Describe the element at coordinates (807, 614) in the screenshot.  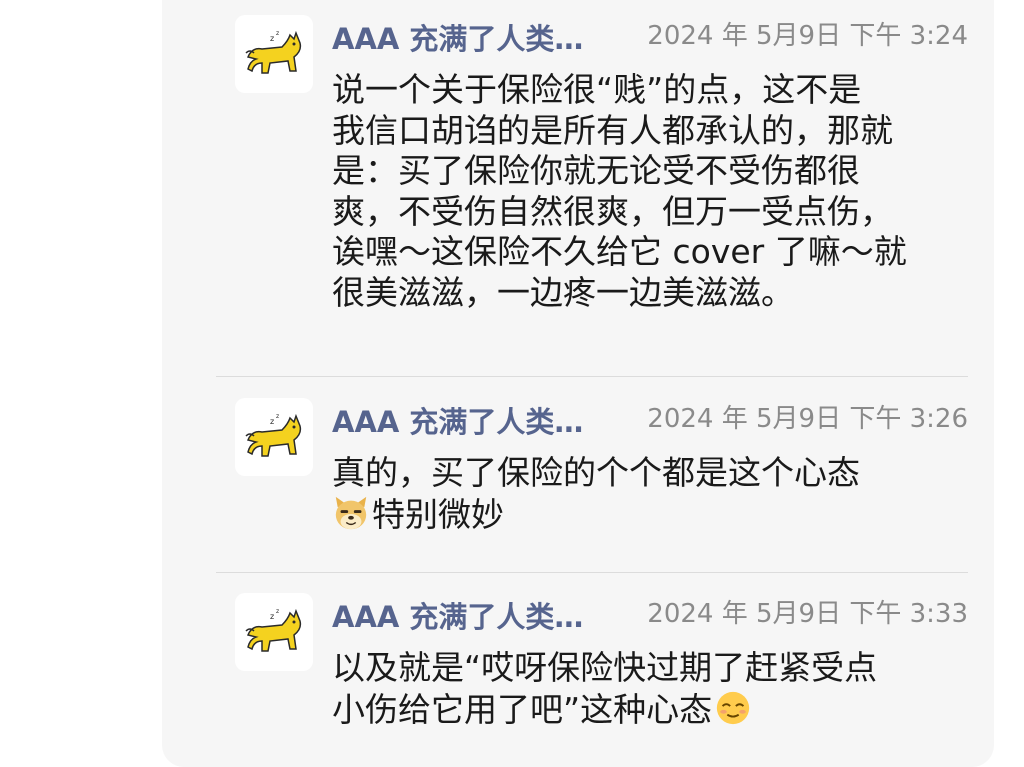
I see `comment-timestamp: 2024 年 5月9日 下午 3:33` at that location.